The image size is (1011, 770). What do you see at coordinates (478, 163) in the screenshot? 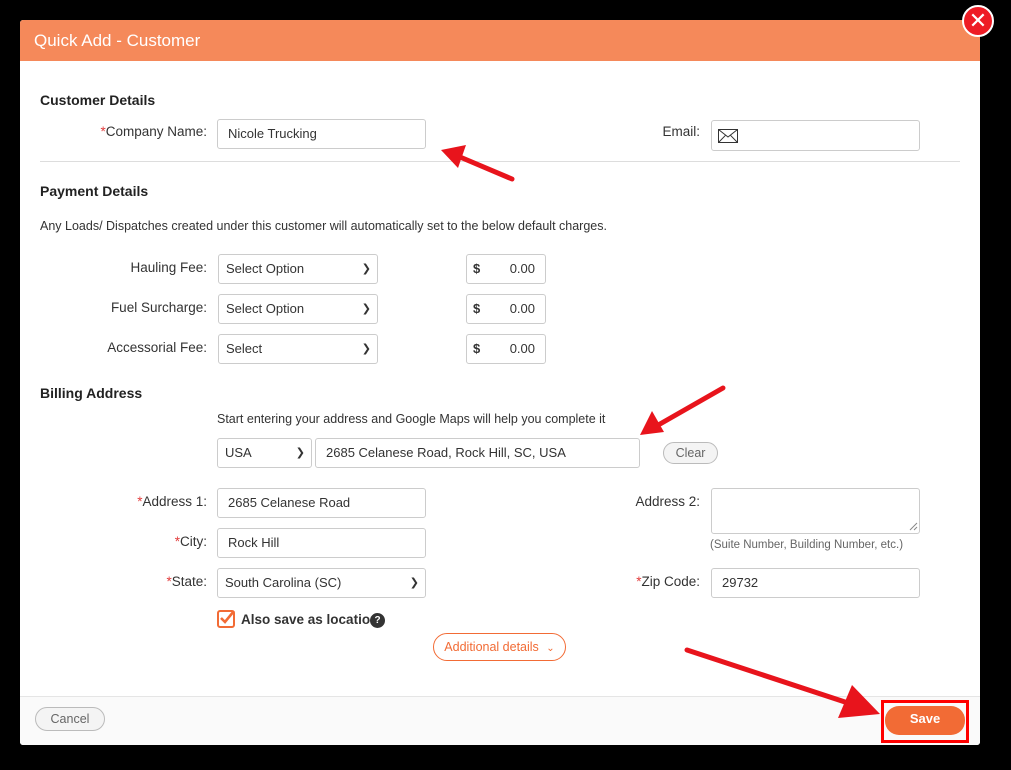
I see `arrow-to-company-name` at bounding box center [478, 163].